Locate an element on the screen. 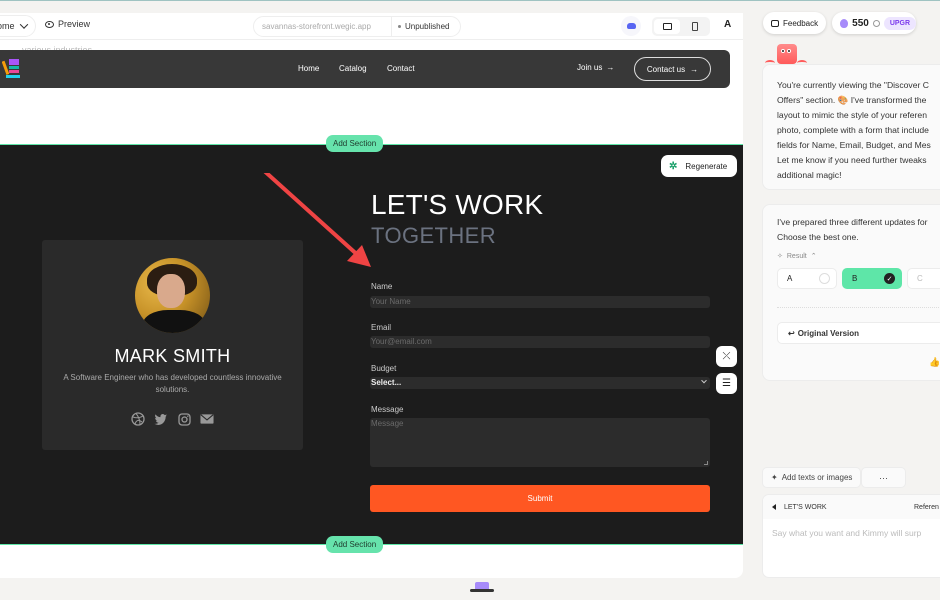  site-logo is located at coordinates (13, 69).